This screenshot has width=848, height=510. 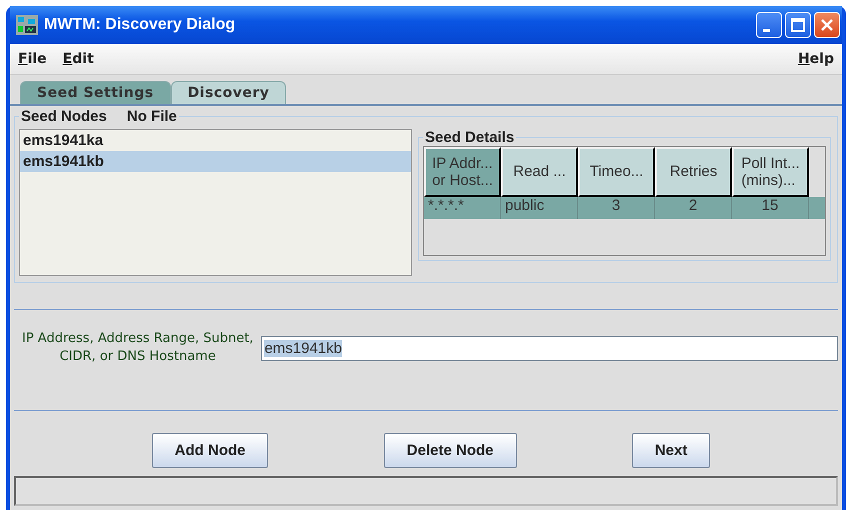 What do you see at coordinates (228, 92) in the screenshot?
I see `tab: Discovery` at bounding box center [228, 92].